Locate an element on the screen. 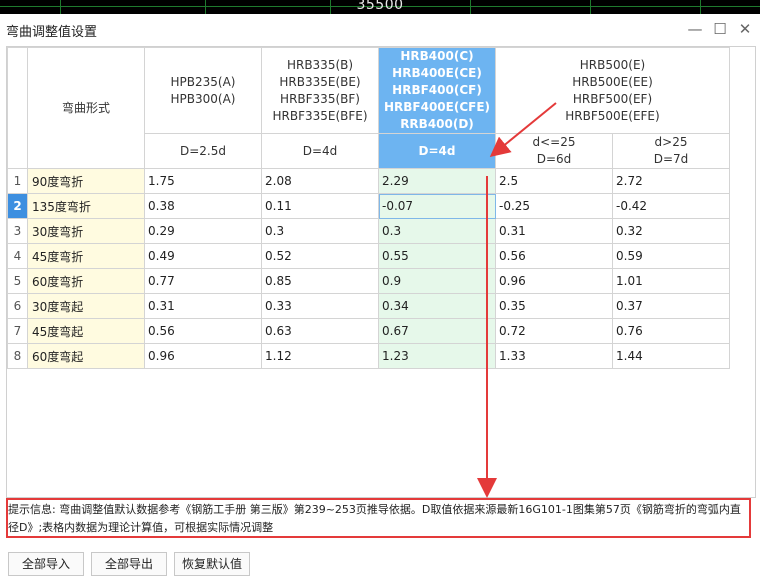  value-cell: 0.33 is located at coordinates (320, 306).